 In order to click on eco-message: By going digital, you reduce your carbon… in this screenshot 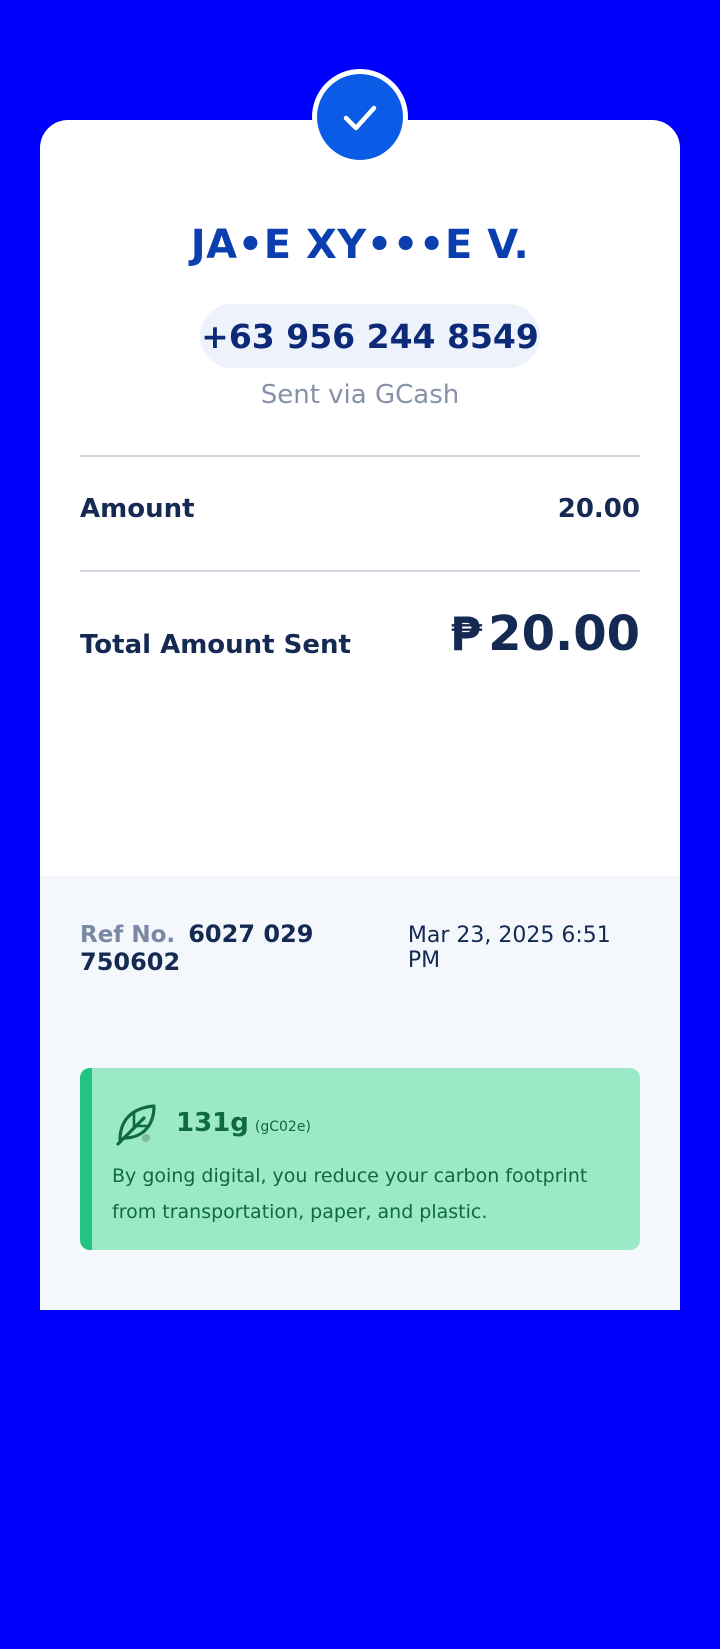, I will do `click(350, 1194)`.